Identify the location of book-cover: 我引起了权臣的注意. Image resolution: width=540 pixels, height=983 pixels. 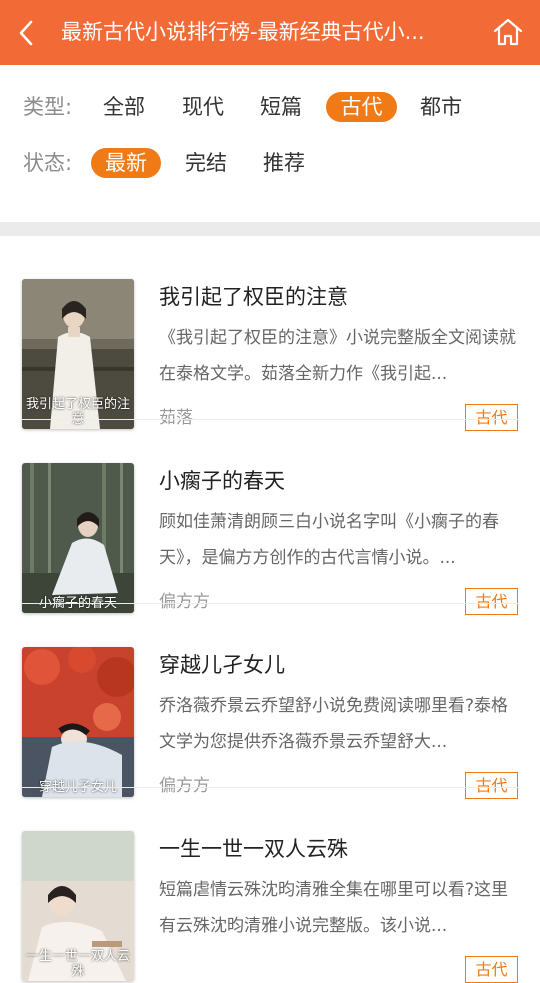
(78, 354).